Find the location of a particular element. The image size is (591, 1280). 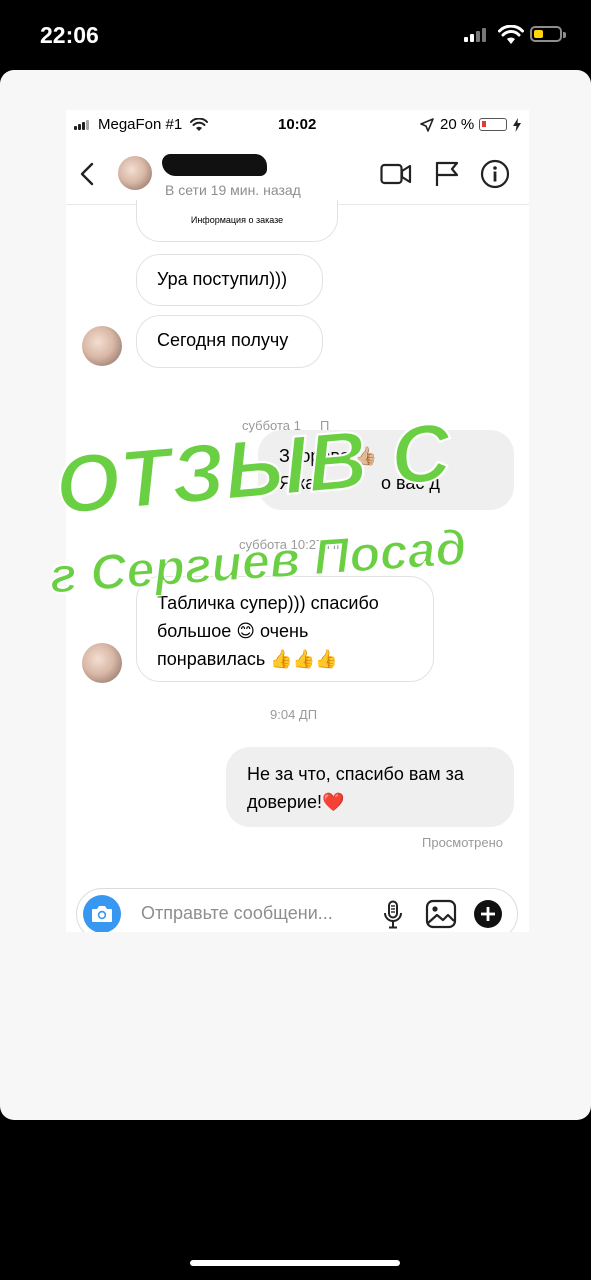

message-text: доверие!❤️ is located at coordinates (296, 802).